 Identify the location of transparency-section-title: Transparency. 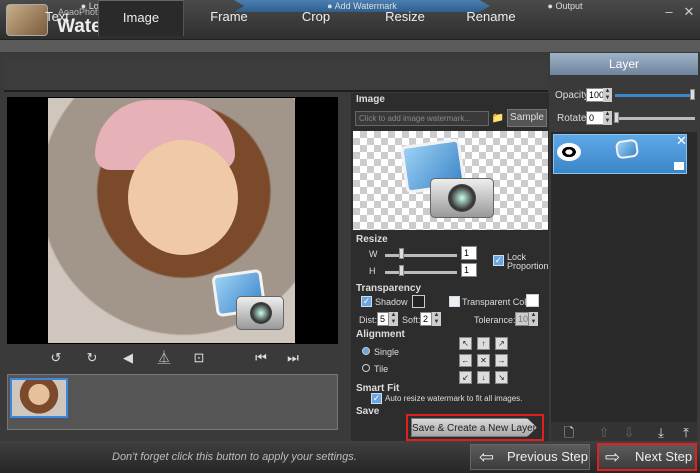
(389, 288).